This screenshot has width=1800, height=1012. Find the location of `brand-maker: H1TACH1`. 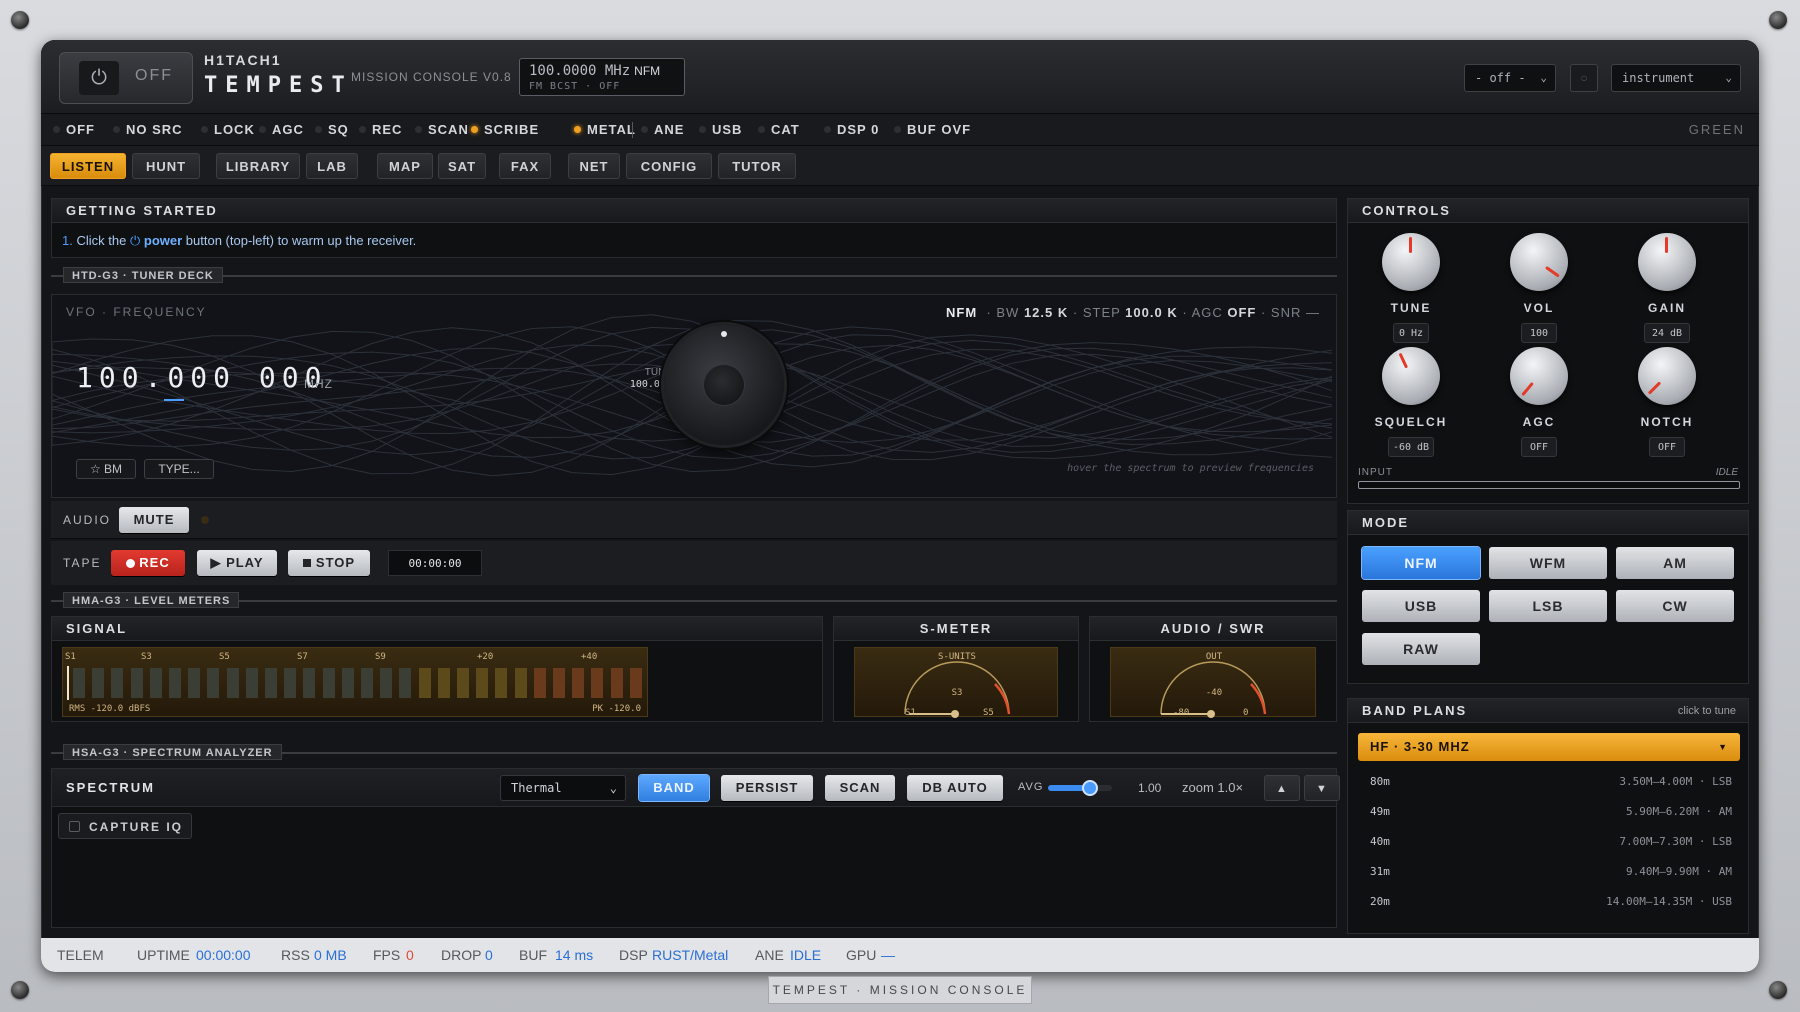

brand-maker: H1TACH1 is located at coordinates (243, 60).